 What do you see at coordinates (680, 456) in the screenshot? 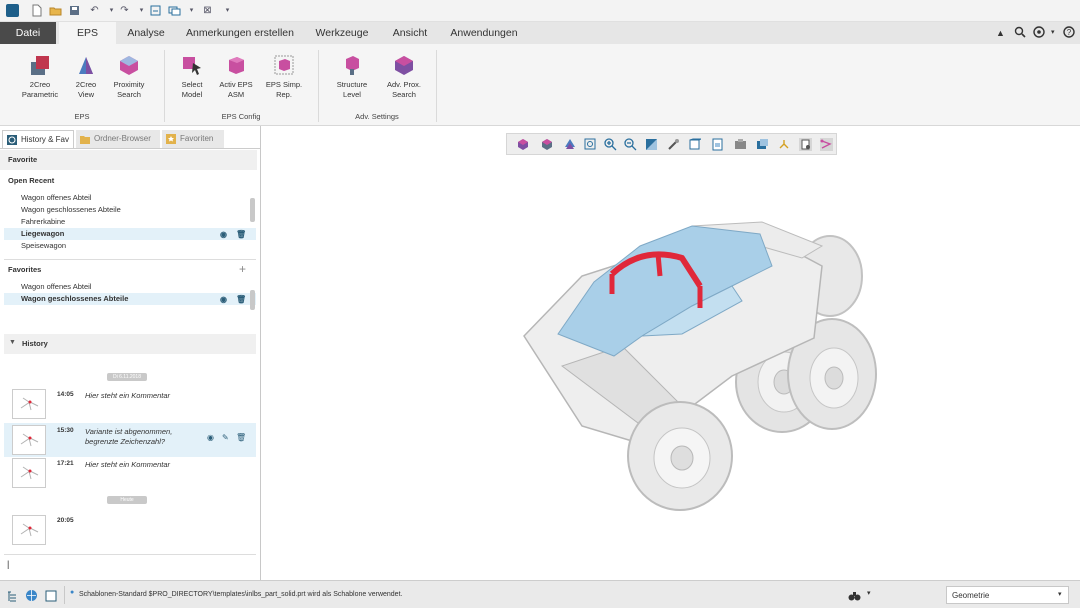
I see `wheel-front-left` at bounding box center [680, 456].